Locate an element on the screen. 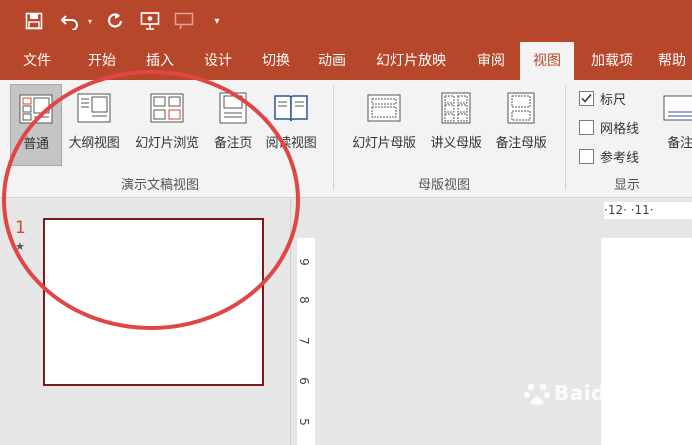 This screenshot has height=445, width=692. ruler-number: 8 is located at coordinates (303, 300).